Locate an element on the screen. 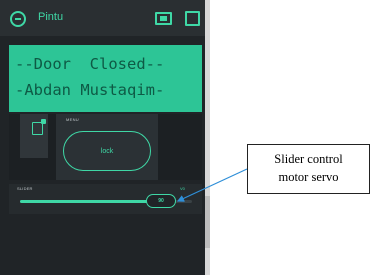  slider-fill is located at coordinates (91, 201).